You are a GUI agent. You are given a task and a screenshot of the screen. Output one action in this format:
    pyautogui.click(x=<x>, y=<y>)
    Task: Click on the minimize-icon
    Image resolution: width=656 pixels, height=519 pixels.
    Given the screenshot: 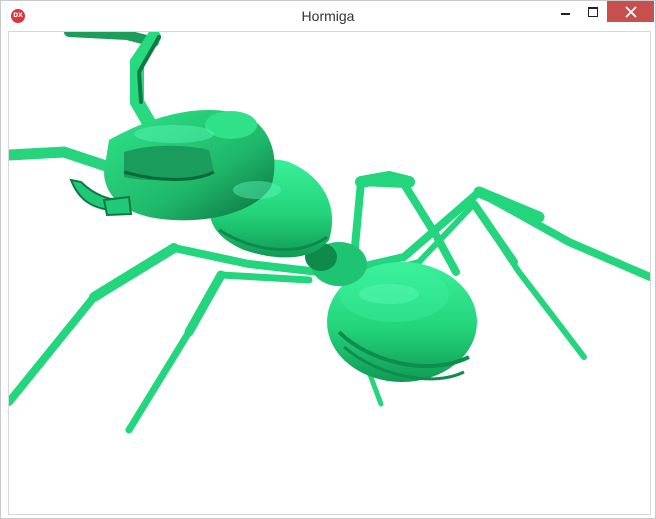 What is the action you would take?
    pyautogui.click(x=565, y=14)
    